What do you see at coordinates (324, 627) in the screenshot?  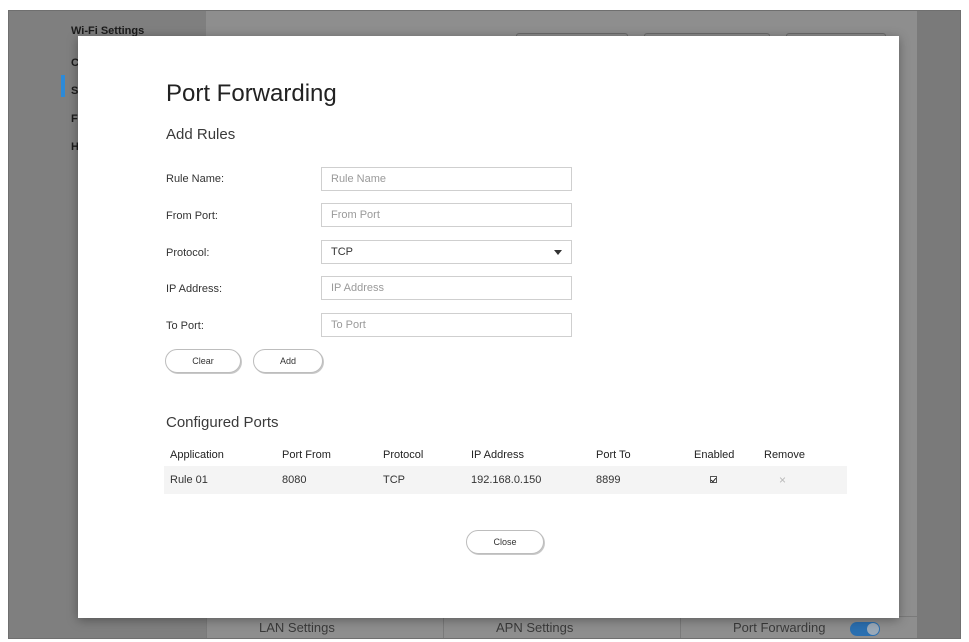 I see `background-tab-lan-settings: LAN Settings` at bounding box center [324, 627].